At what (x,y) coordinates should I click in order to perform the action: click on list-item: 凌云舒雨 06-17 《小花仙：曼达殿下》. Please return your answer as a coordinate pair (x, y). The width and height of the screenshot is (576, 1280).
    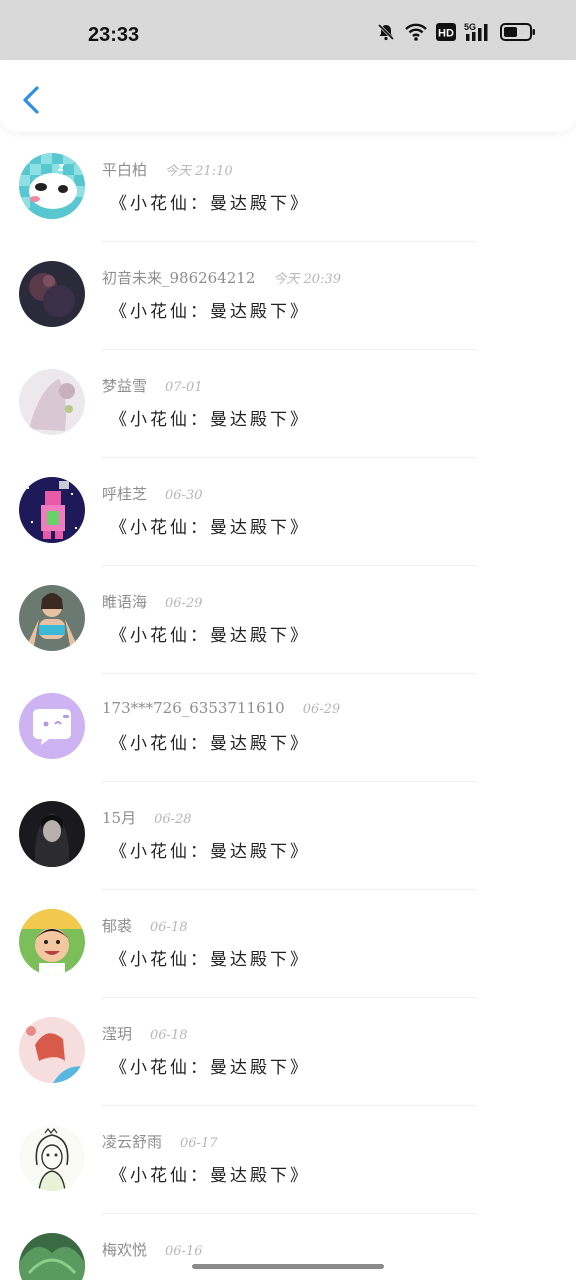
    Looking at the image, I should click on (288, 1160).